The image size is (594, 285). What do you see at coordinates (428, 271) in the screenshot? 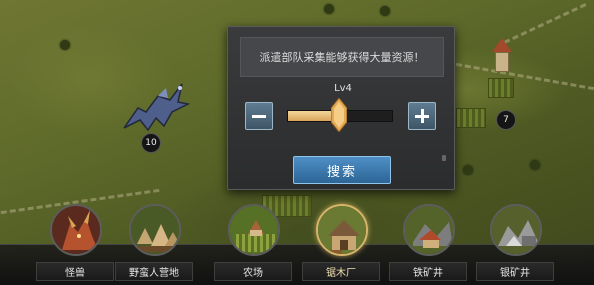
I see `category-label: 铁矿井` at bounding box center [428, 271].